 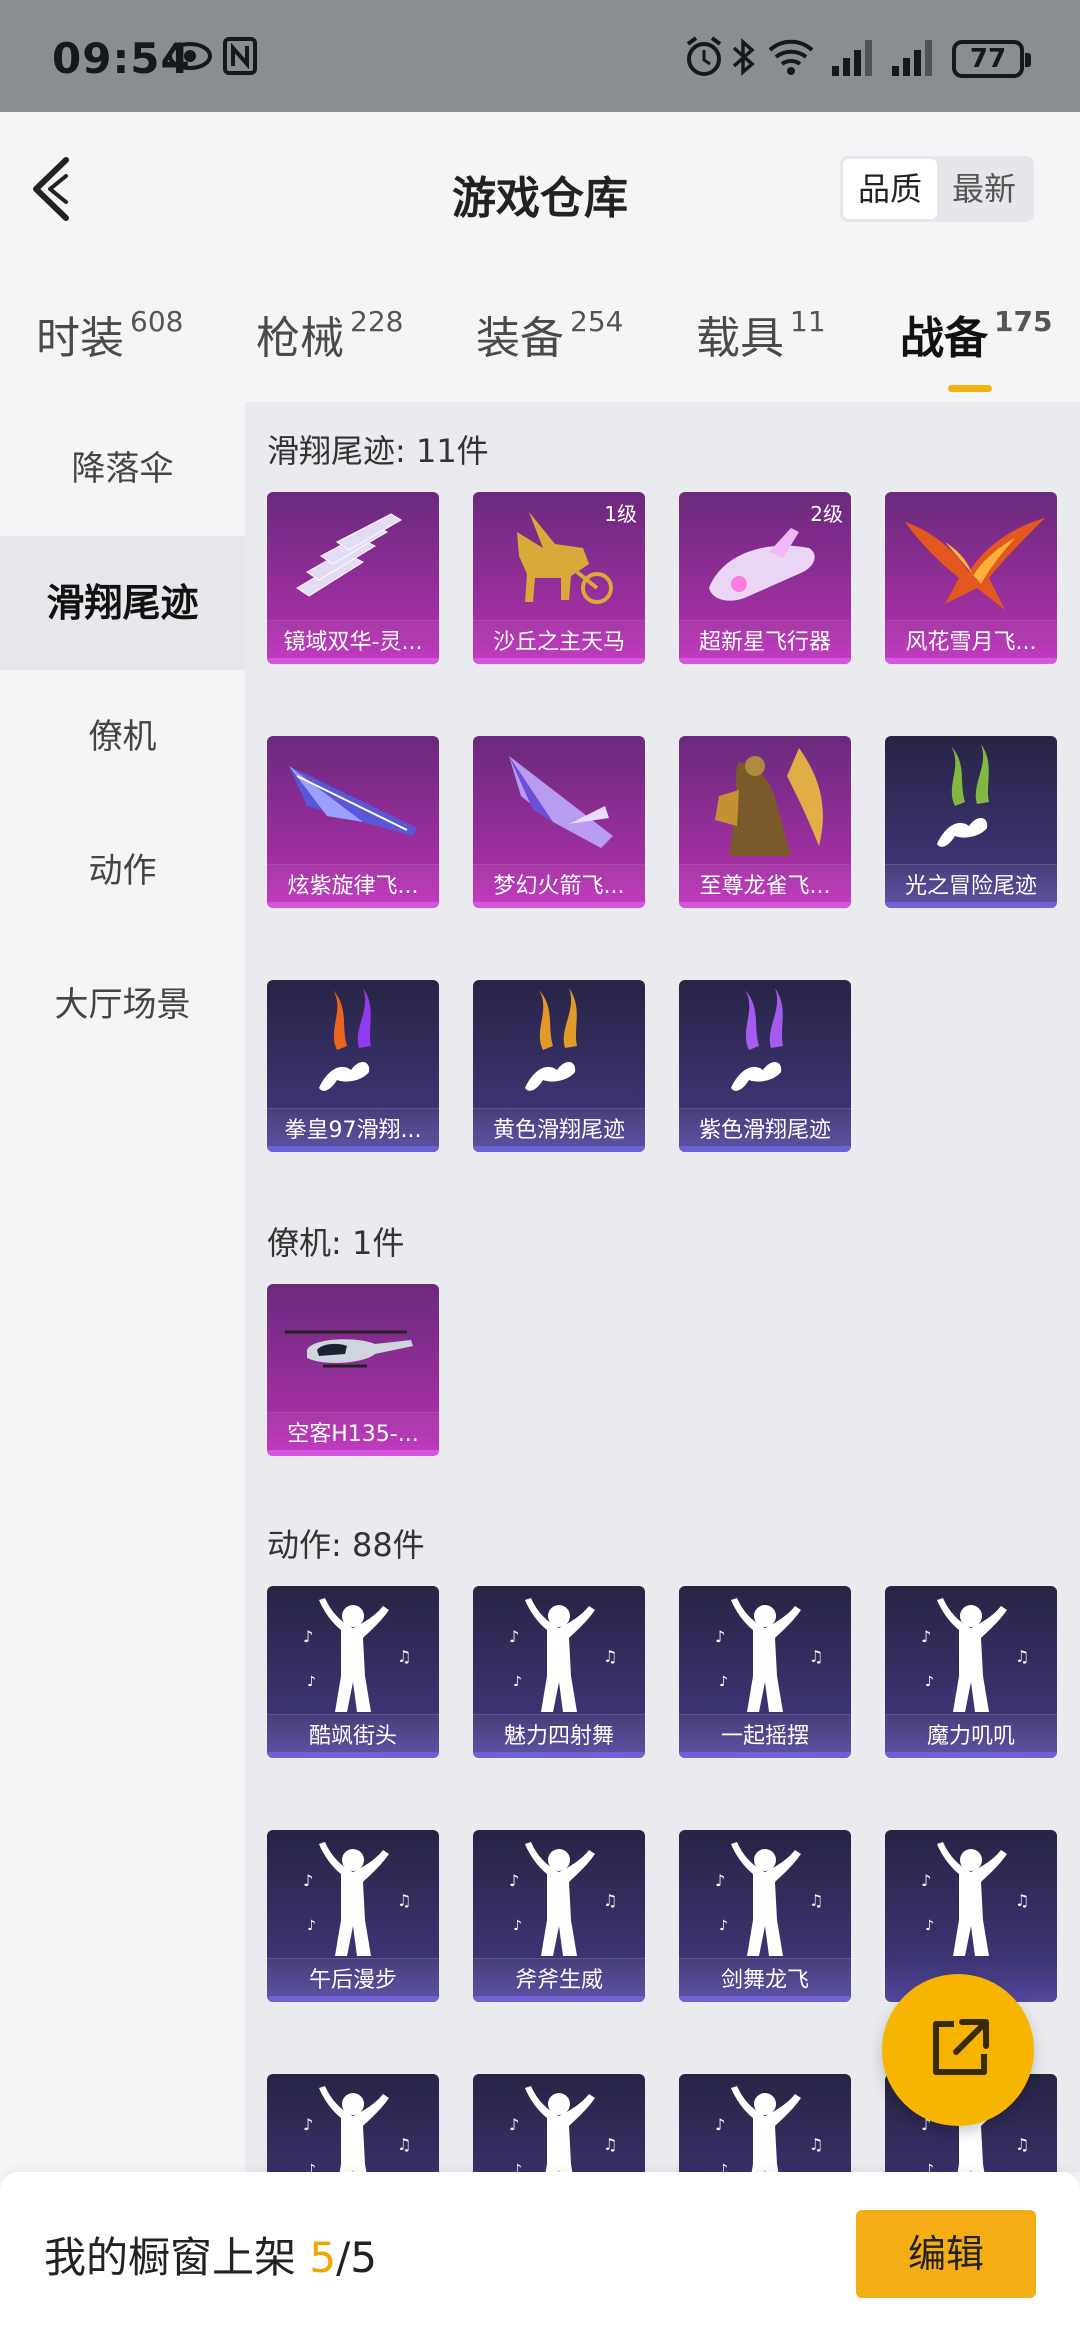 I want to click on sidebar-item-lobby-scene: 大厅场景, so click(x=122, y=1005).